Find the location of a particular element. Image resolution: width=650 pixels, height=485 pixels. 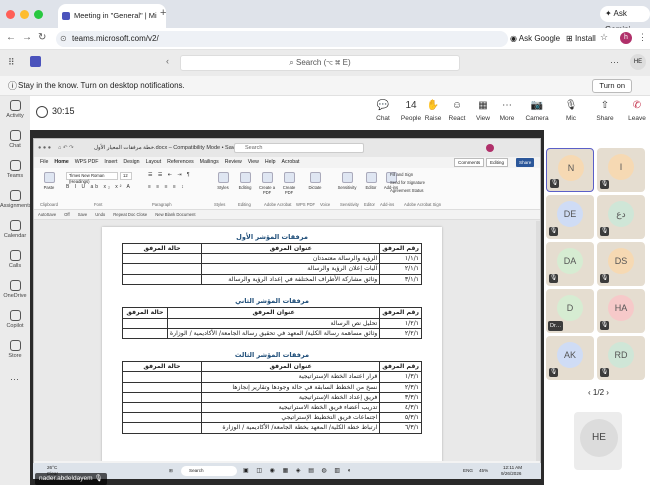

attachment-number: ٢/٢/١ is located at coordinates (400, 333).